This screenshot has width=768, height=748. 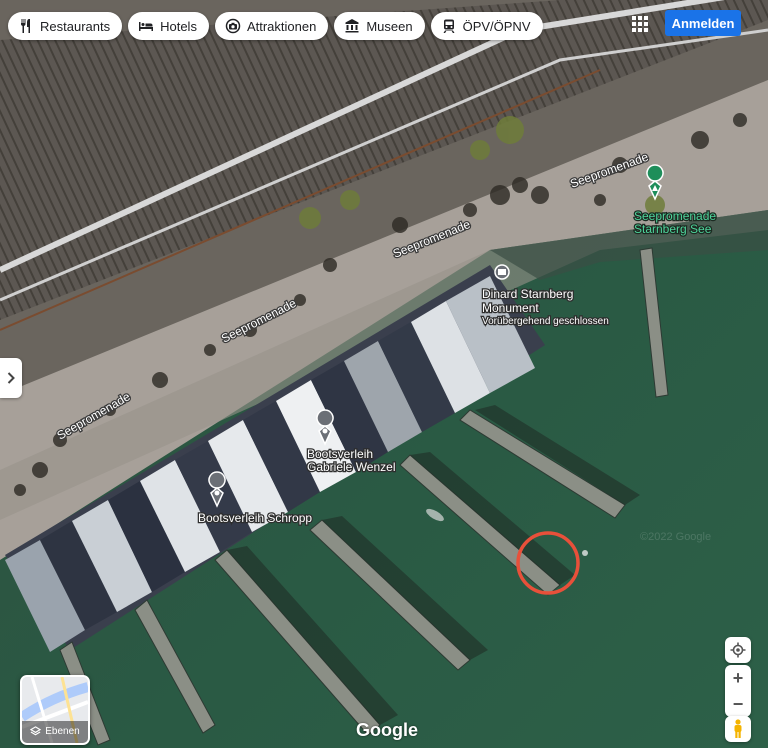 I want to click on poi-status: Vorübergehend geschlossen, so click(x=545, y=321).